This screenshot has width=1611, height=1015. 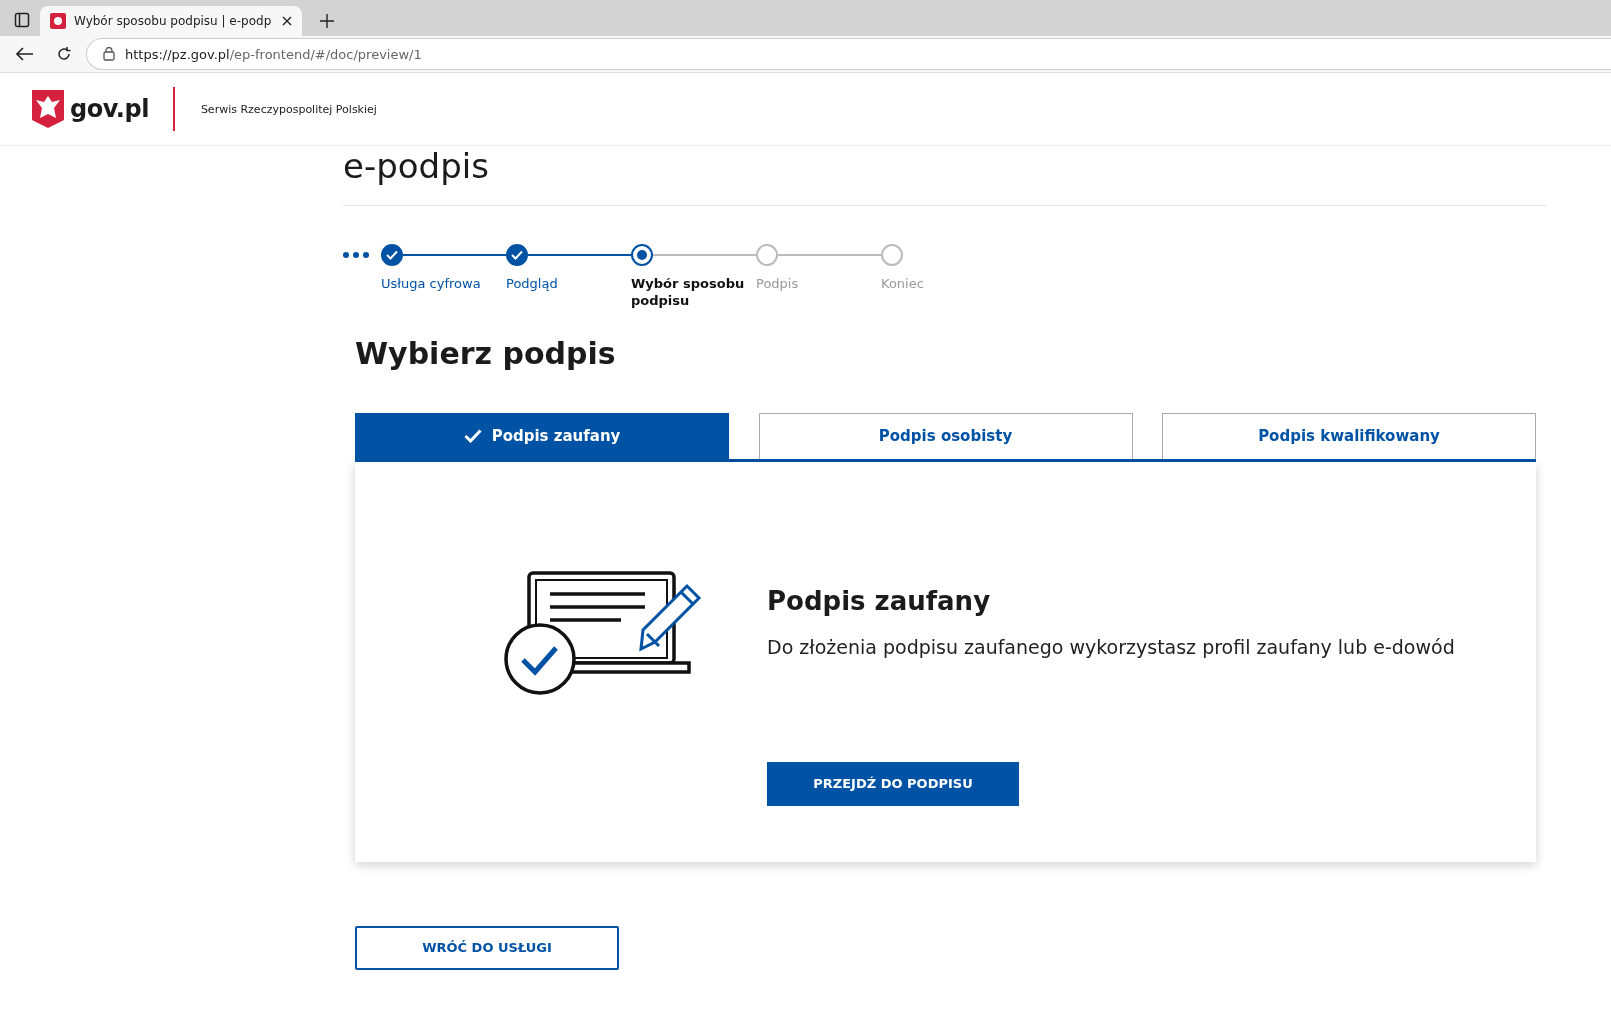 I want to click on back-button: WRÓĆ DO USŁUGI, so click(x=487, y=947).